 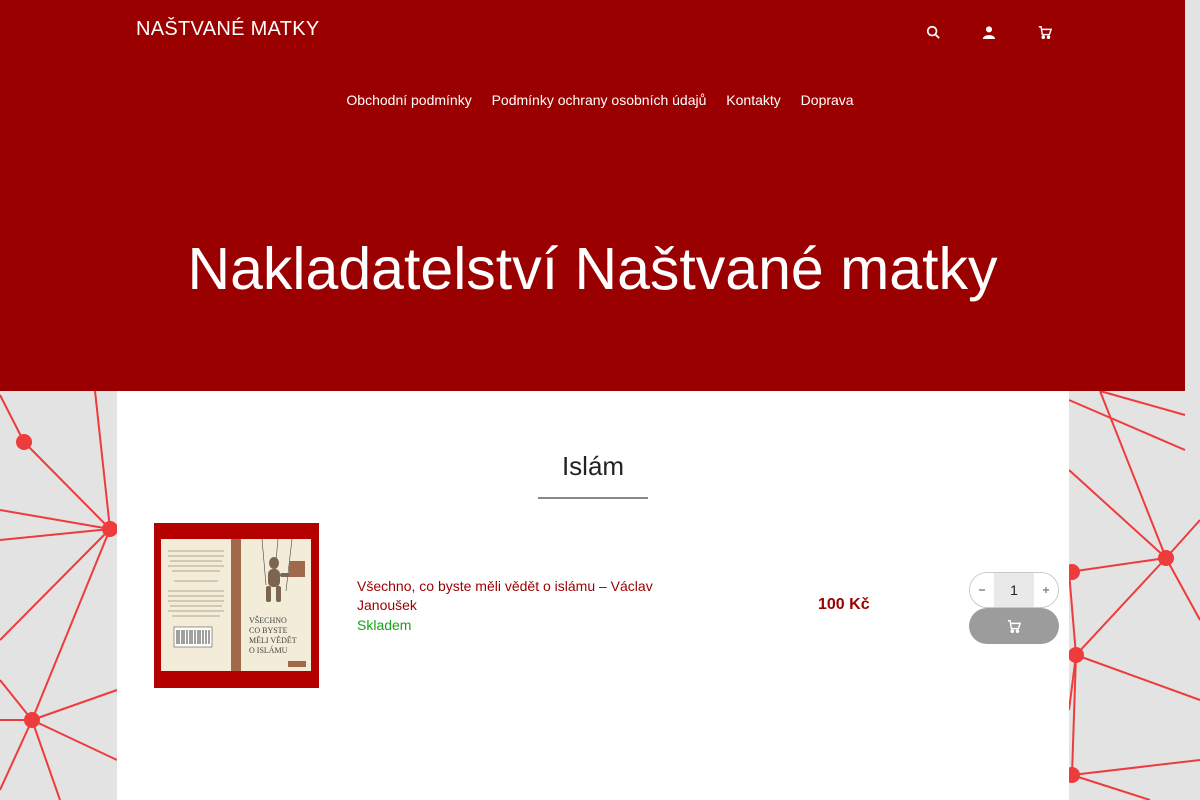 I want to click on quantity-stepper, so click(x=1014, y=590).